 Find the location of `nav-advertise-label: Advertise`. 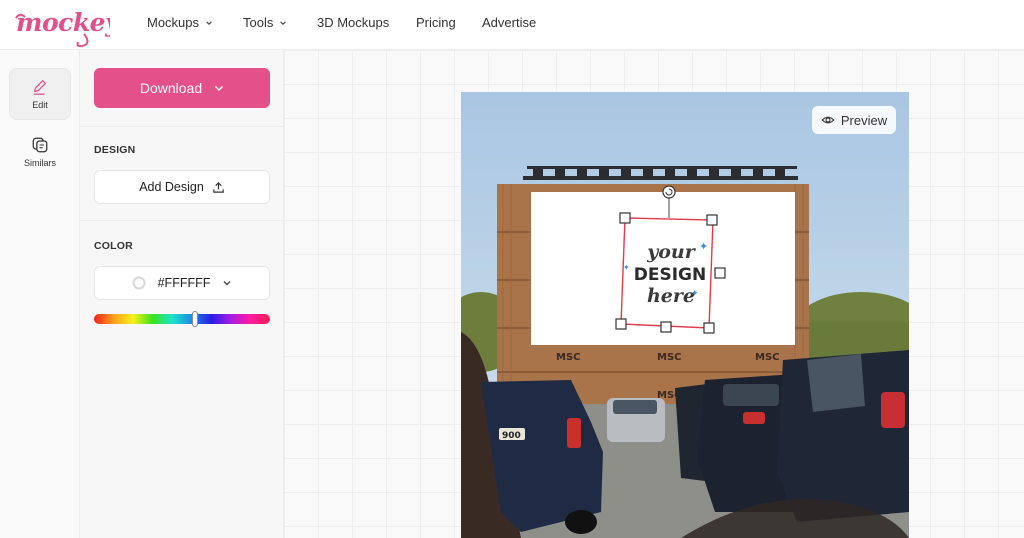

nav-advertise-label: Advertise is located at coordinates (509, 22).